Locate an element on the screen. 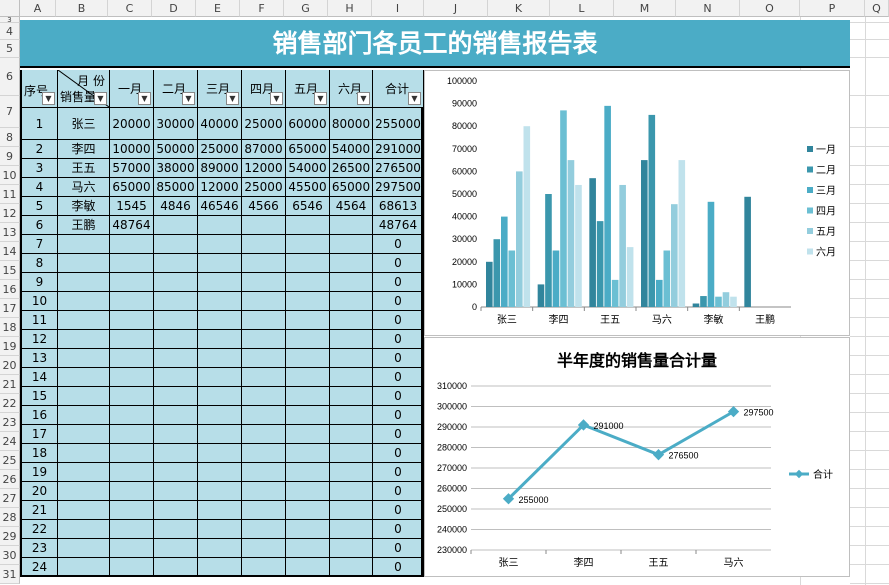 The width and height of the screenshot is (889, 585). table-cell: 19 is located at coordinates (40, 472).